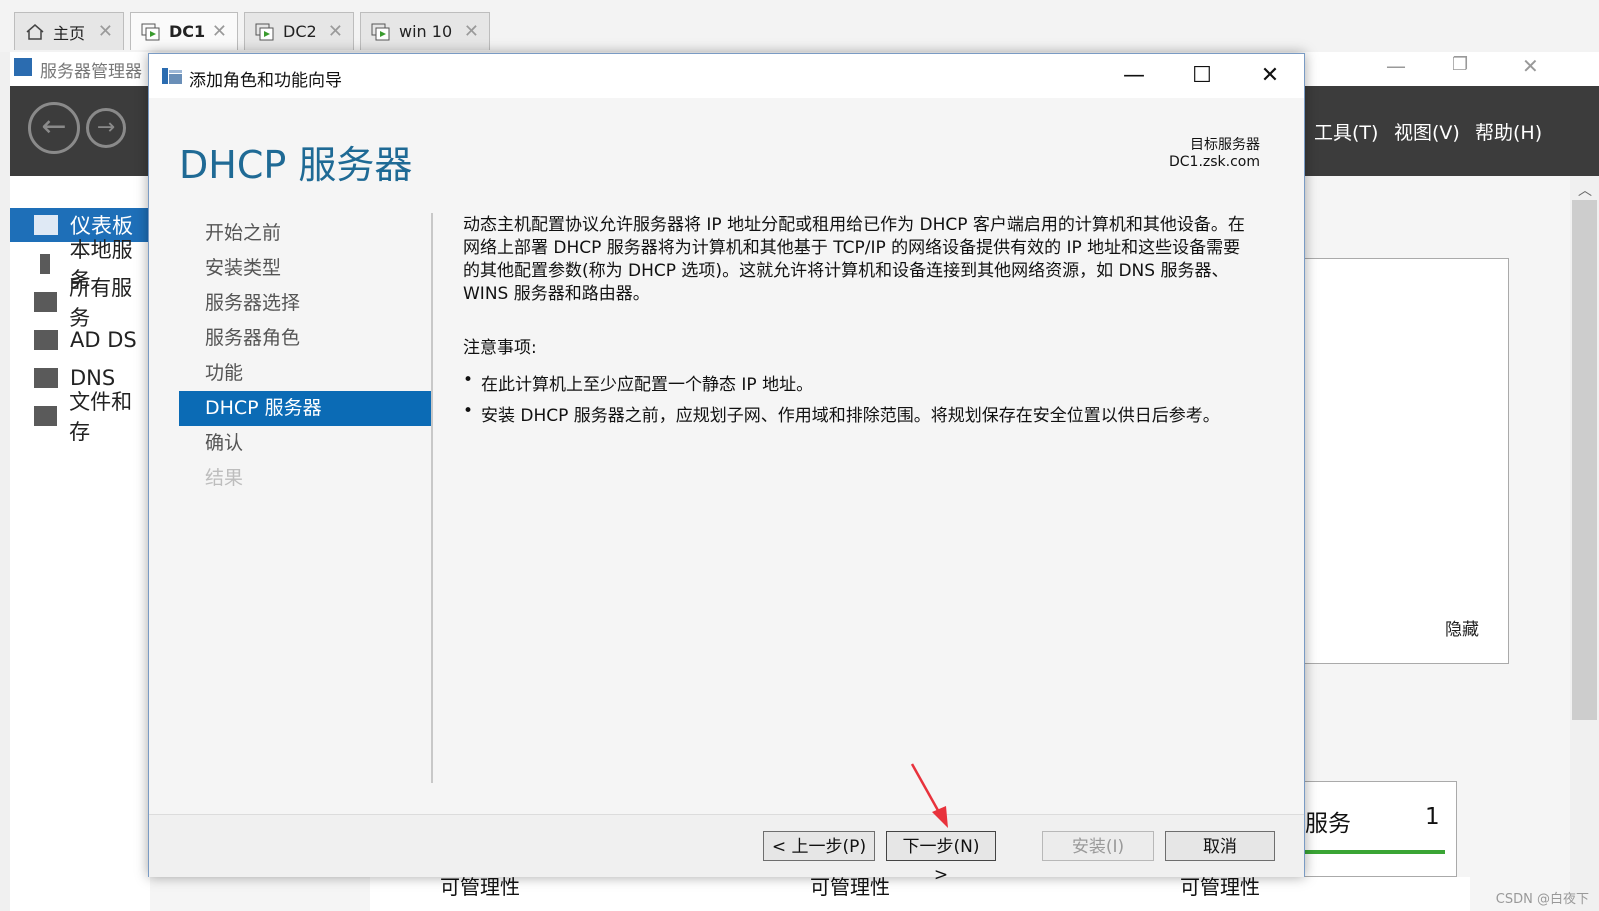 The width and height of the screenshot is (1599, 911). What do you see at coordinates (224, 478) in the screenshot?
I see `step-results: 结果` at bounding box center [224, 478].